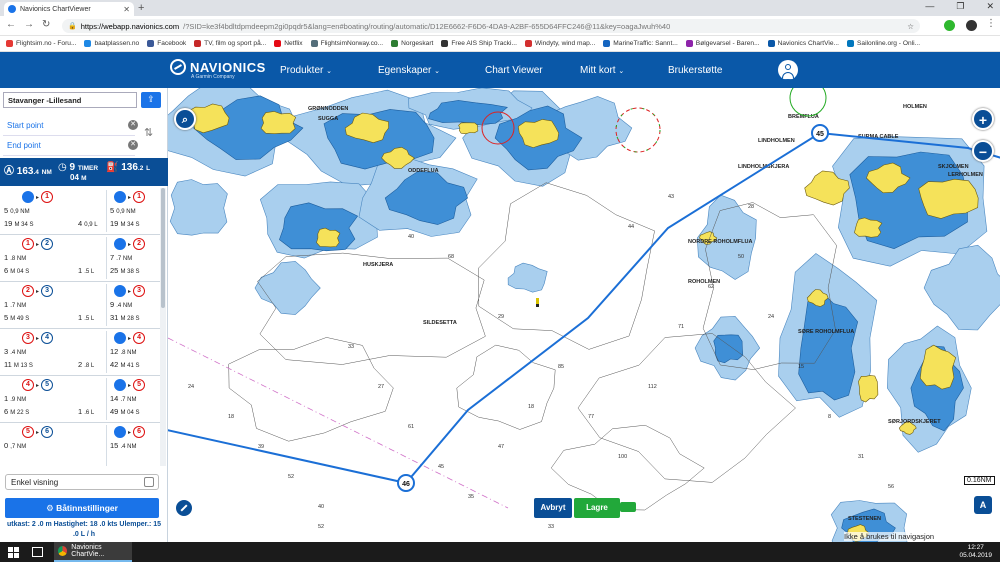 The image size is (1000, 562). What do you see at coordinates (28, 171) in the screenshot?
I see `summary-distance: Ⓐ 163.4 NM` at bounding box center [28, 171].